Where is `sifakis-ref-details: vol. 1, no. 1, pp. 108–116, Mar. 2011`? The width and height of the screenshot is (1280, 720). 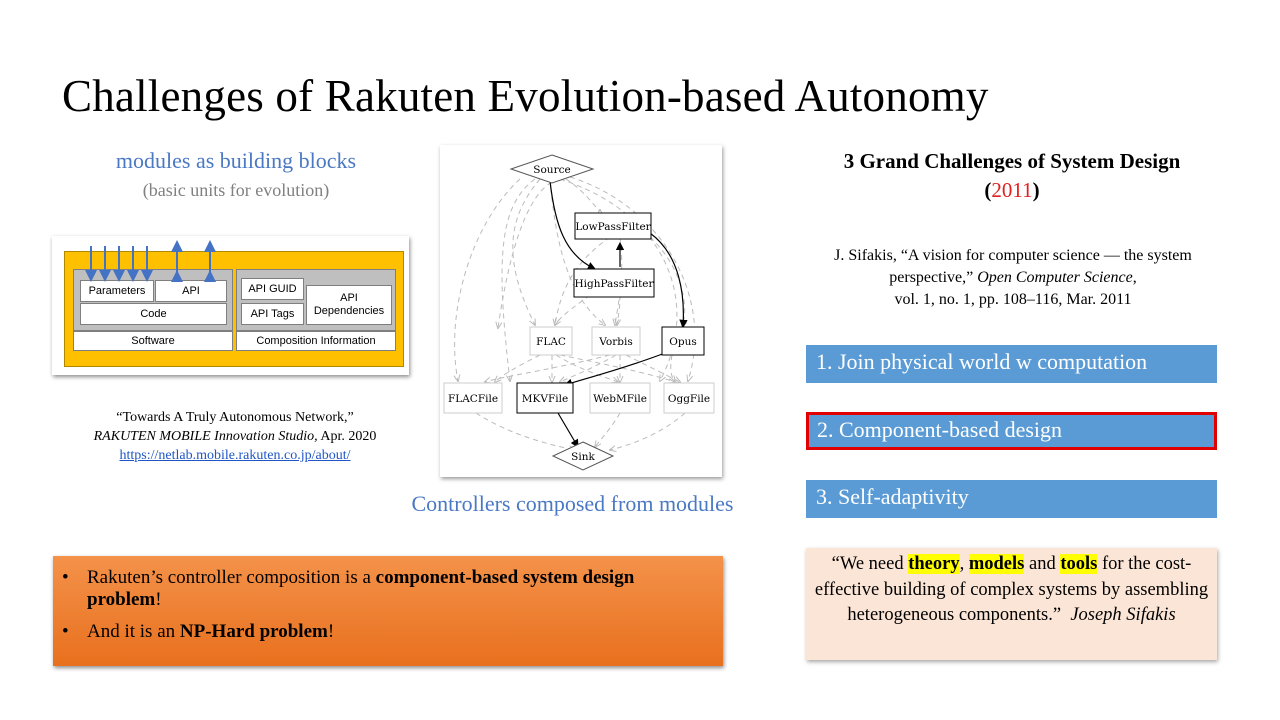
sifakis-ref-details: vol. 1, no. 1, pp. 108–116, Mar. 2011 is located at coordinates (1013, 299).